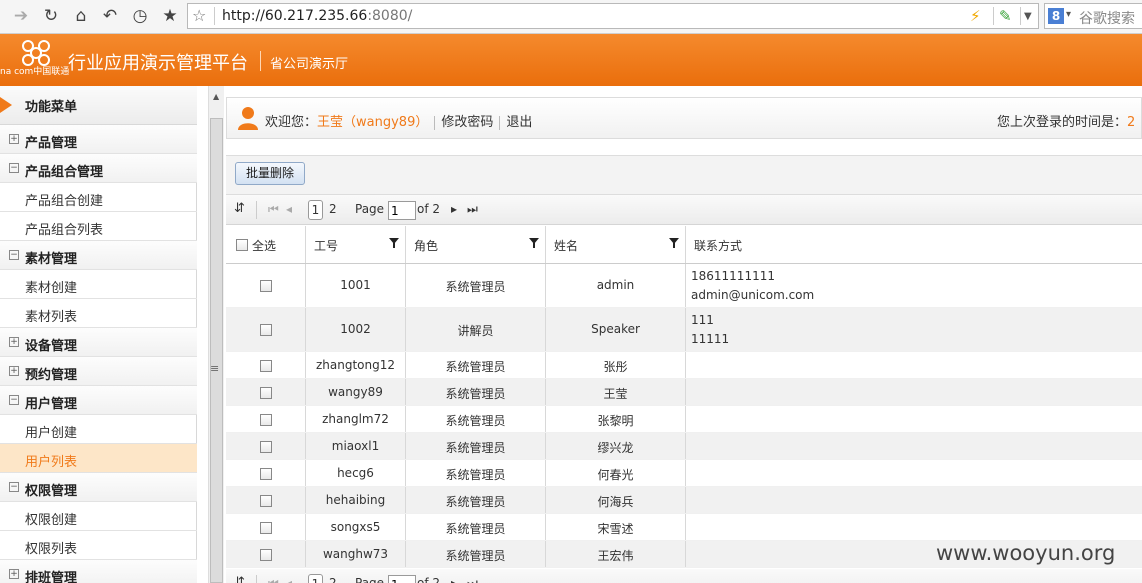  Describe the element at coordinates (684, 446) in the screenshot. I see `table-row: miaoxl1 系统管理员 缪兴龙` at that location.